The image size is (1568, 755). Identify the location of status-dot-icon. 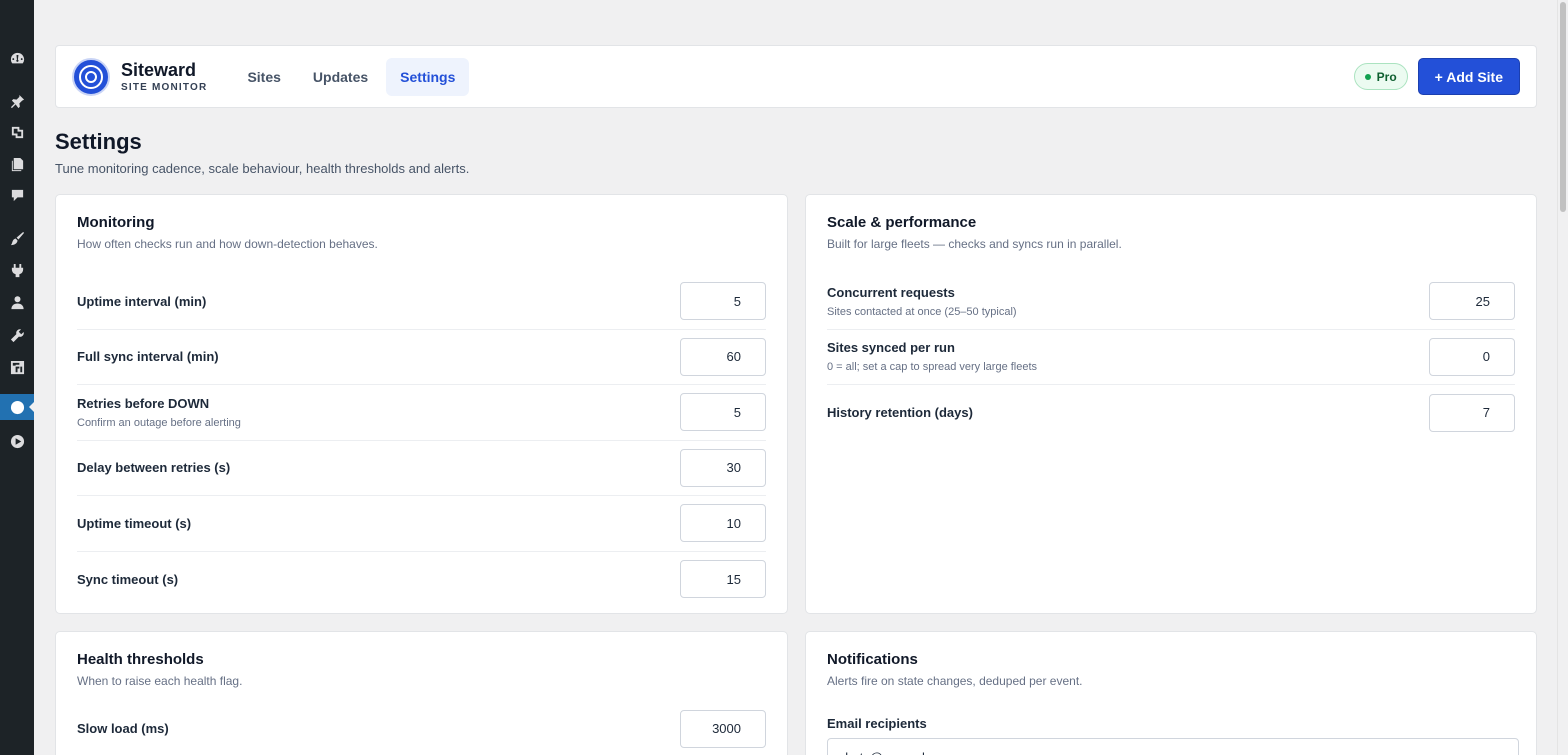
(1367, 76).